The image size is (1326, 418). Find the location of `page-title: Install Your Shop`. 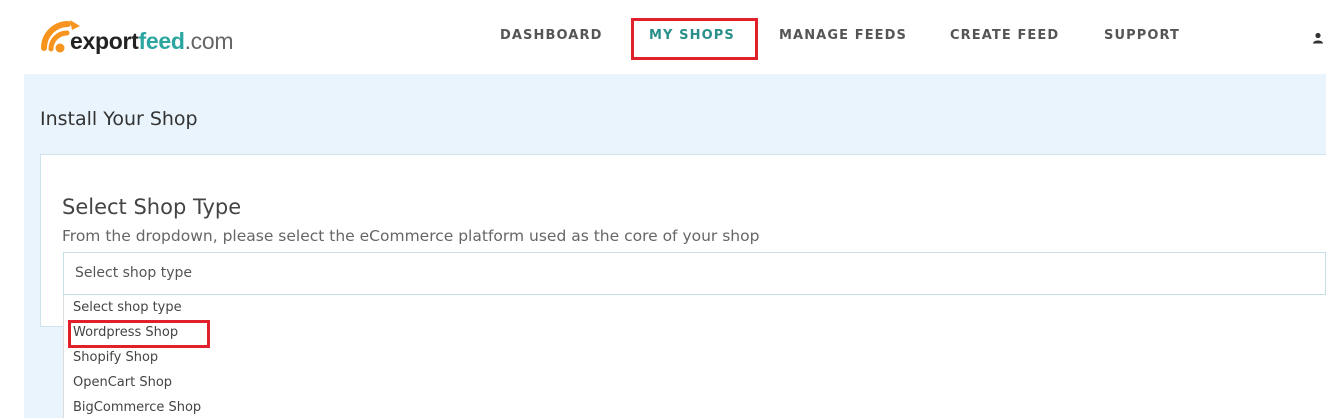

page-title: Install Your Shop is located at coordinates (119, 119).